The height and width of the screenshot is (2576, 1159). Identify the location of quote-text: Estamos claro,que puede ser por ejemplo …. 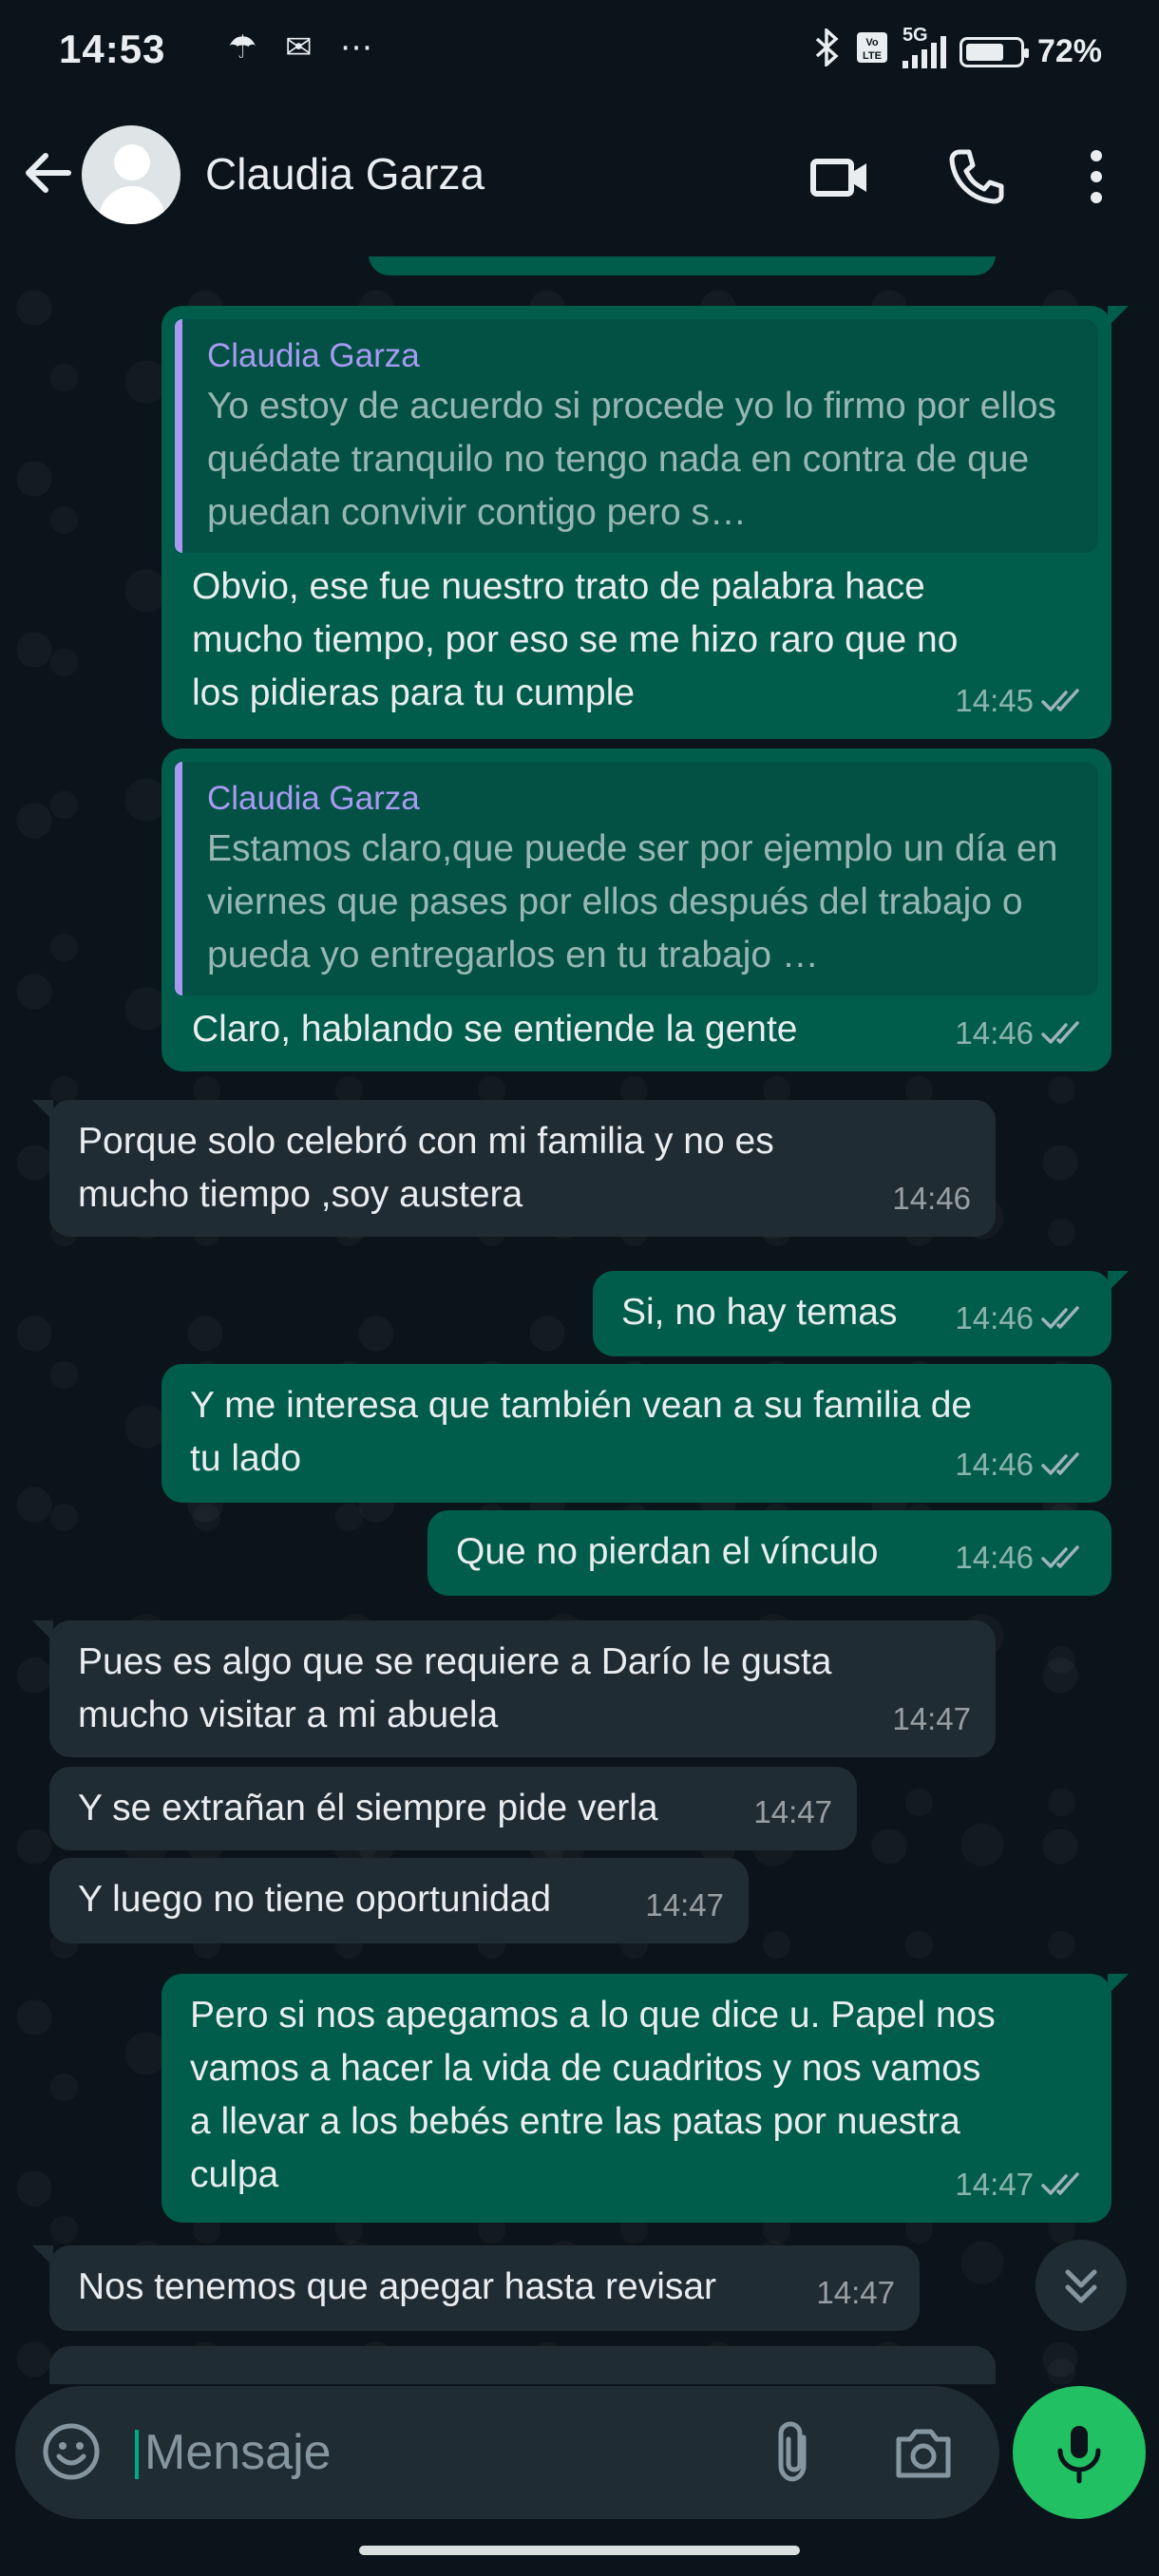
(632, 901).